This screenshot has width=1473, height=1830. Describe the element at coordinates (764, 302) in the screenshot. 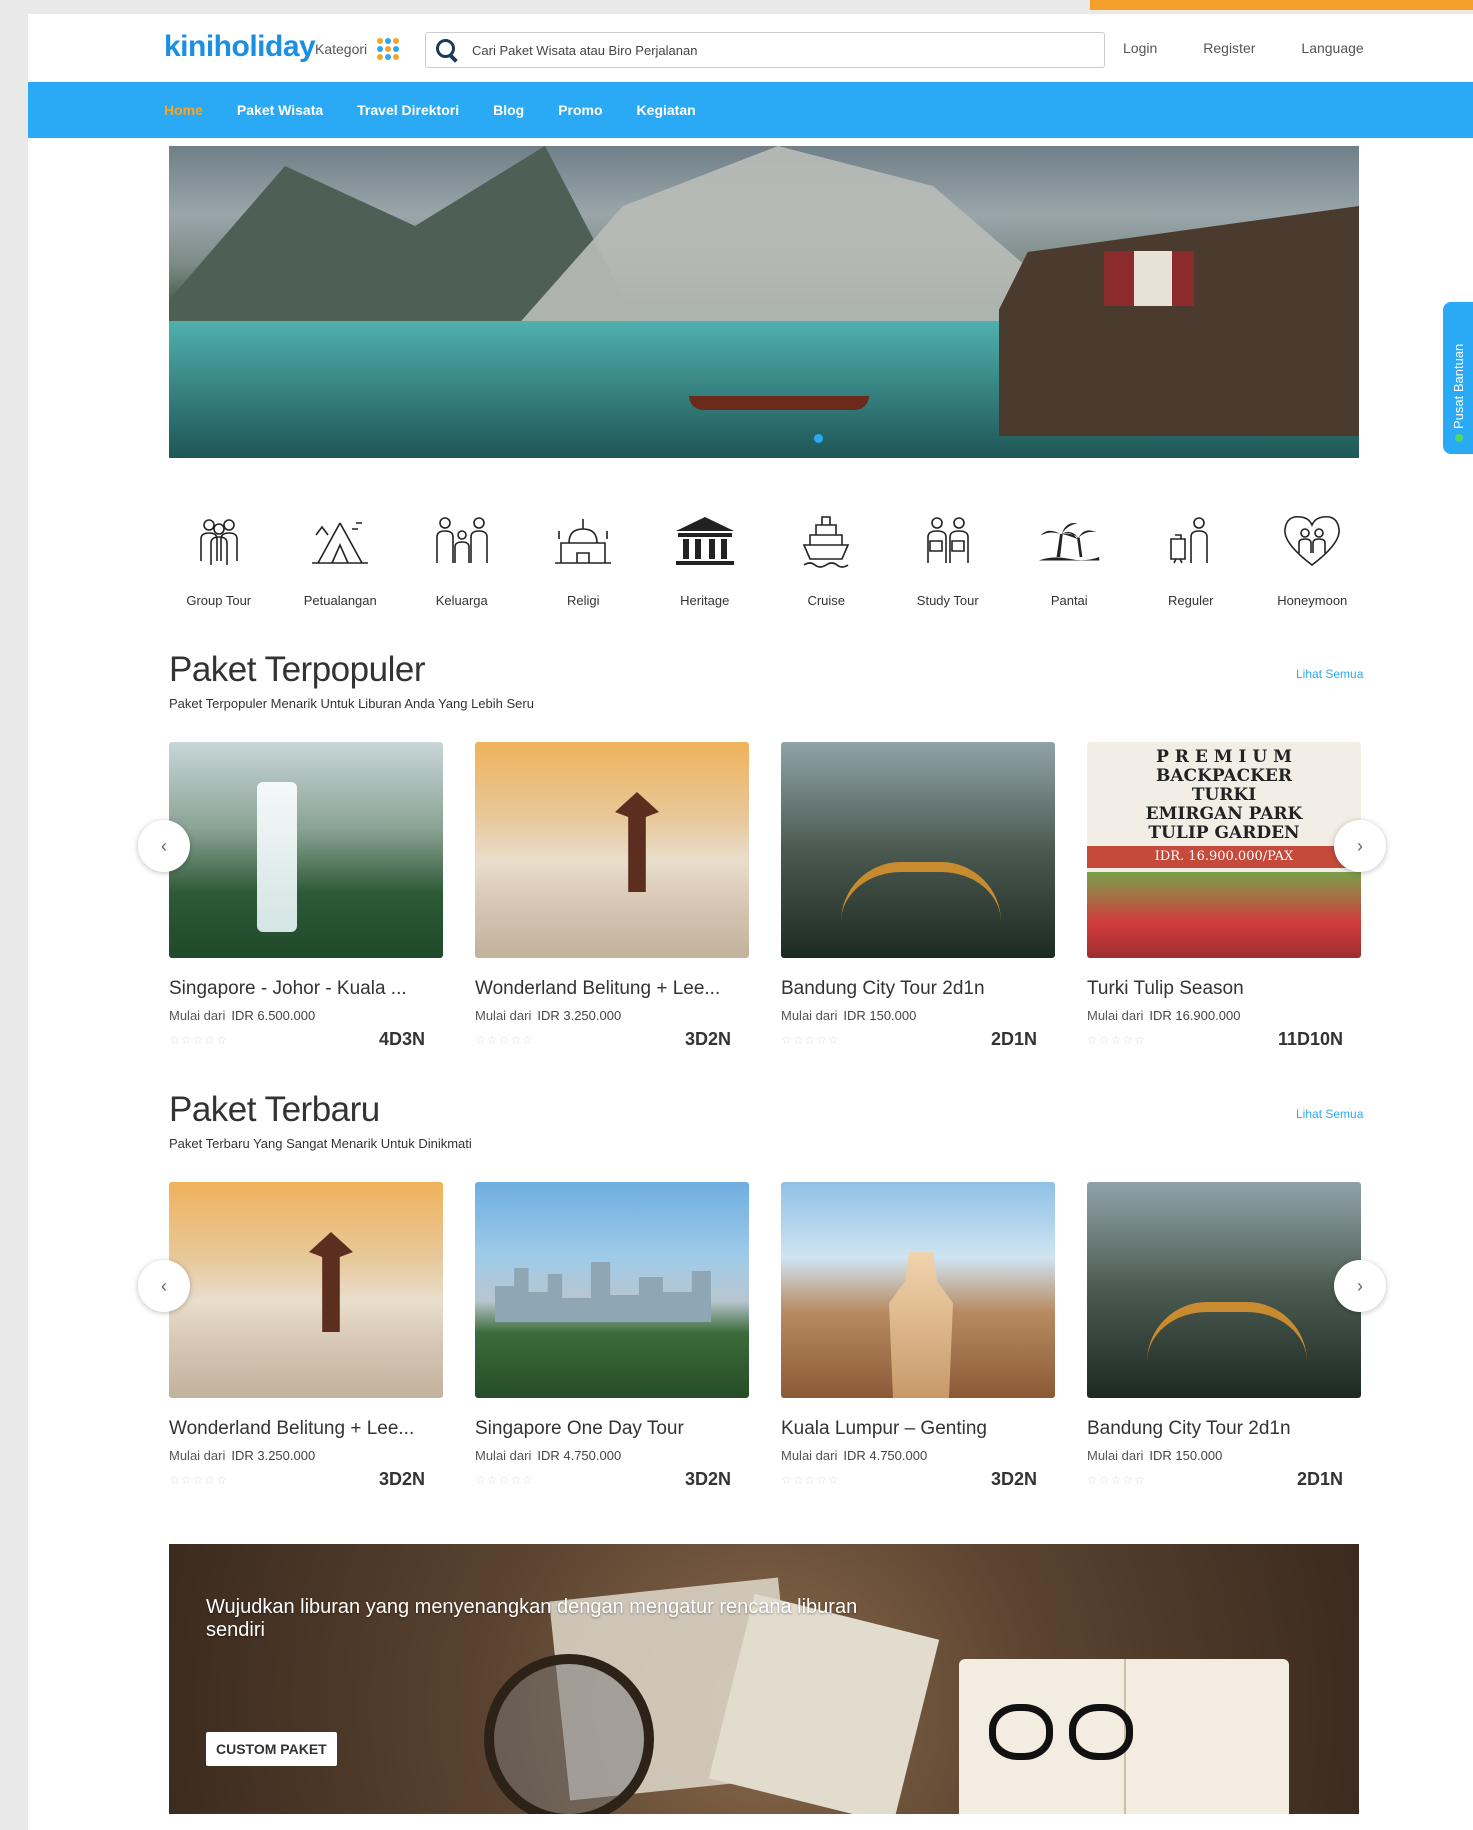

I see `hero-slider` at that location.